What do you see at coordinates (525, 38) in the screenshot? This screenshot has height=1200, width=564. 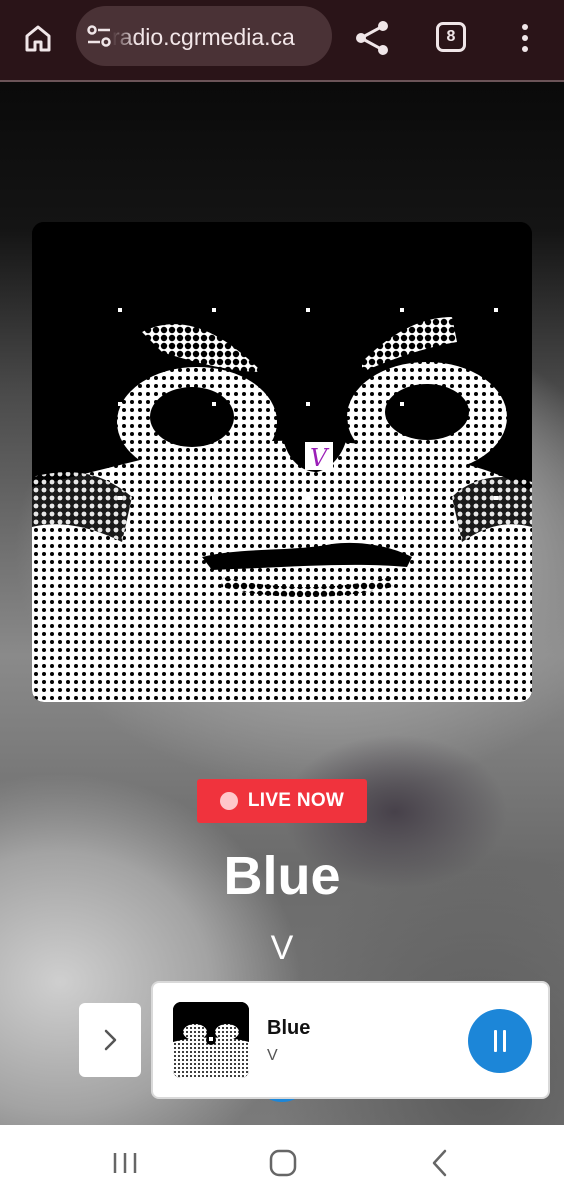 I see `more-vert-icon` at bounding box center [525, 38].